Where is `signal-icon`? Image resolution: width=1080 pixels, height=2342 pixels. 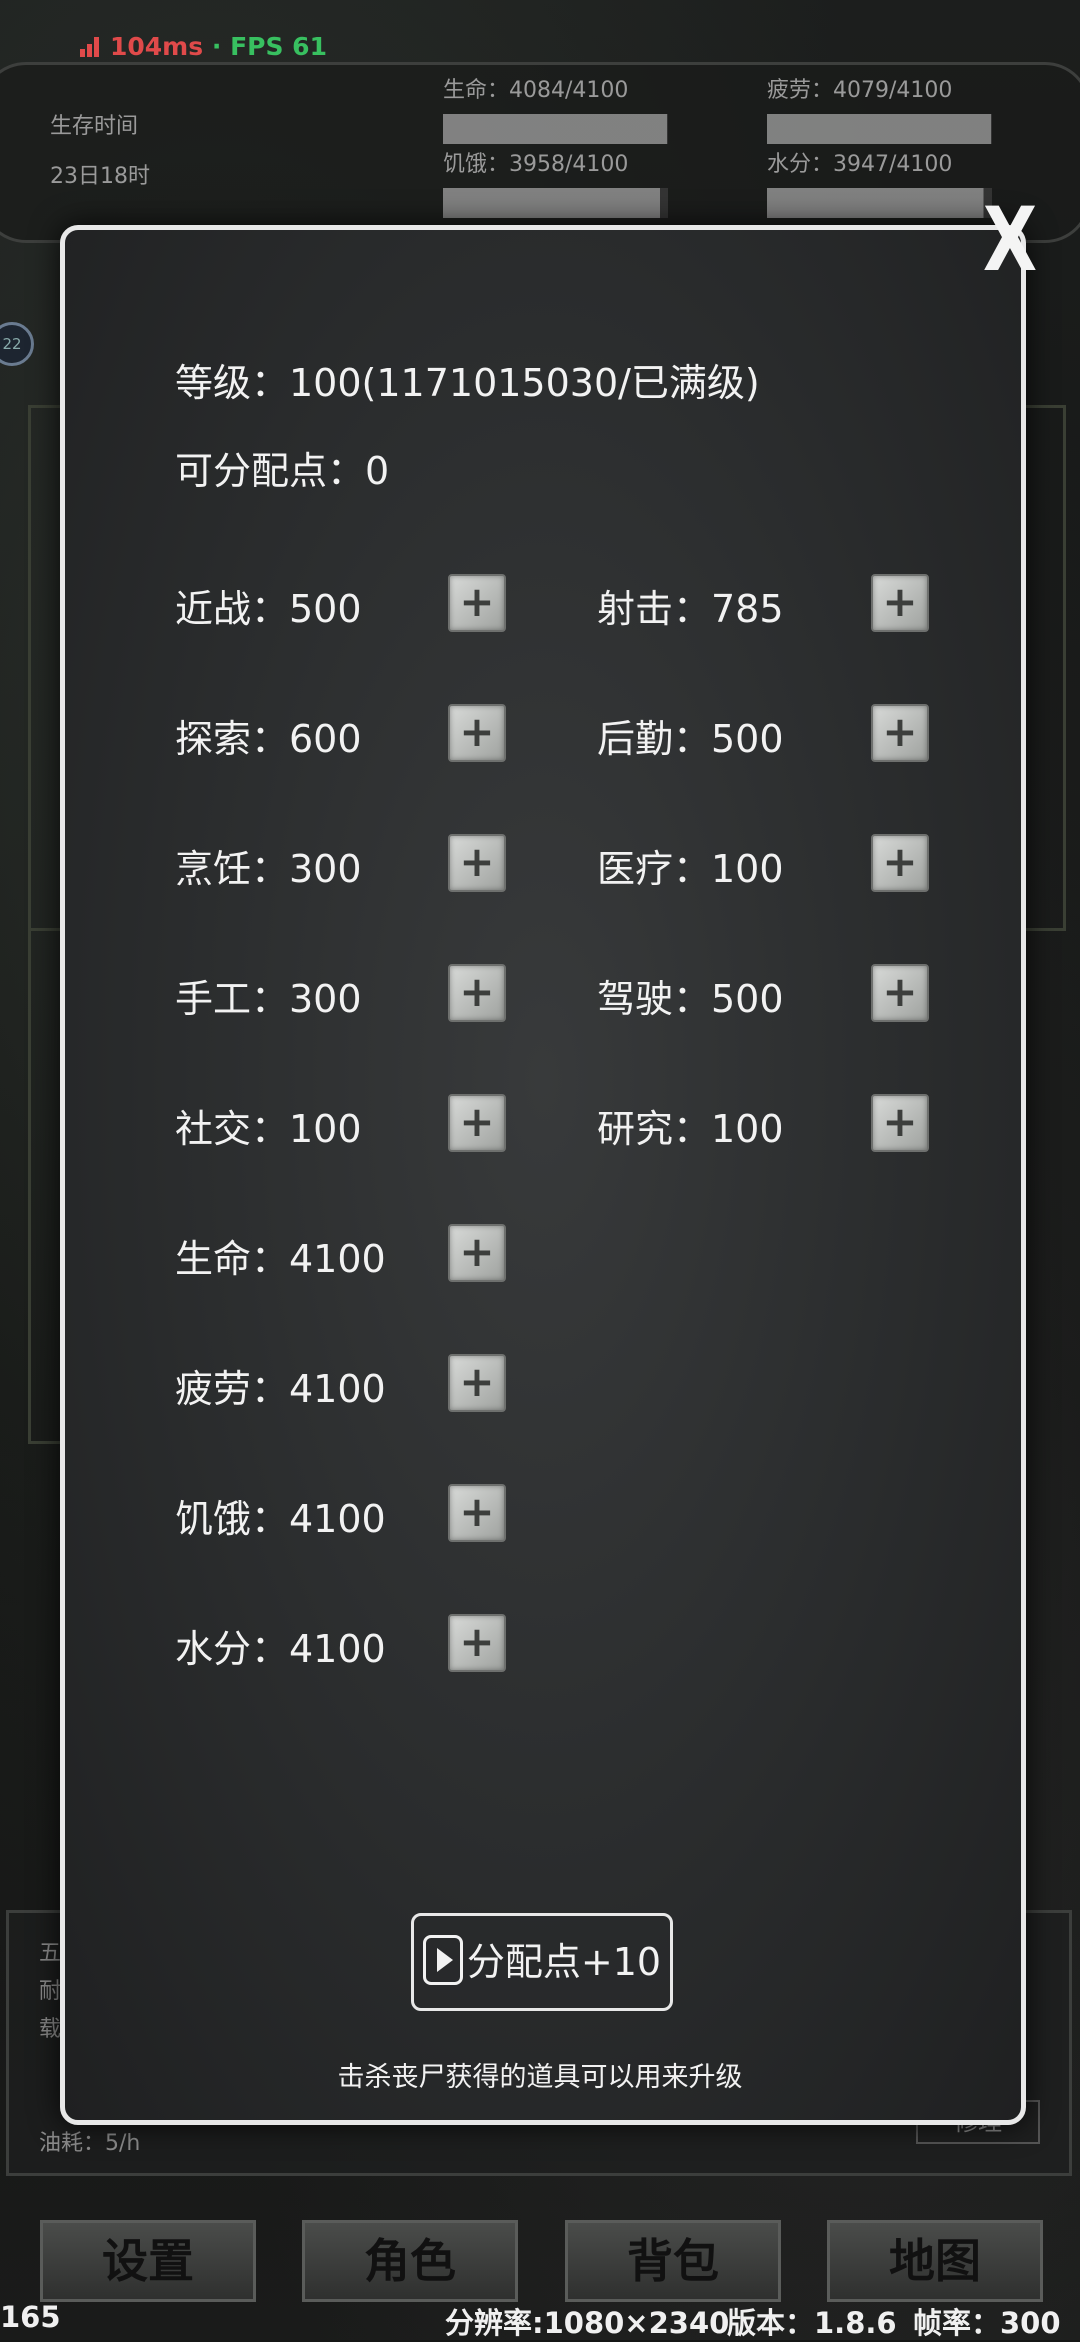
signal-icon is located at coordinates (92, 47).